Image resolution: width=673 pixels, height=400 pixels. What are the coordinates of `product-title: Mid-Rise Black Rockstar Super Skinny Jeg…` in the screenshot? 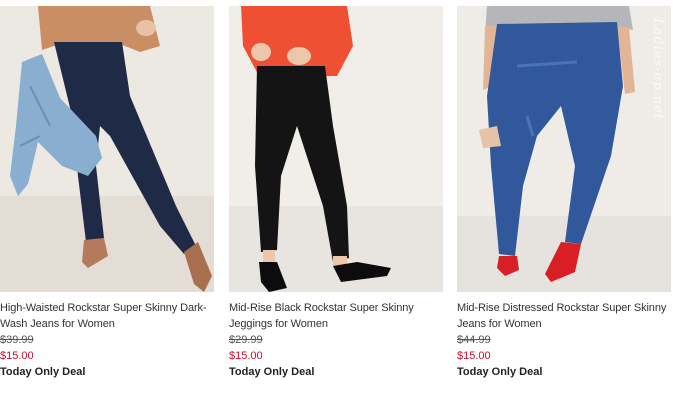 It's located at (336, 316).